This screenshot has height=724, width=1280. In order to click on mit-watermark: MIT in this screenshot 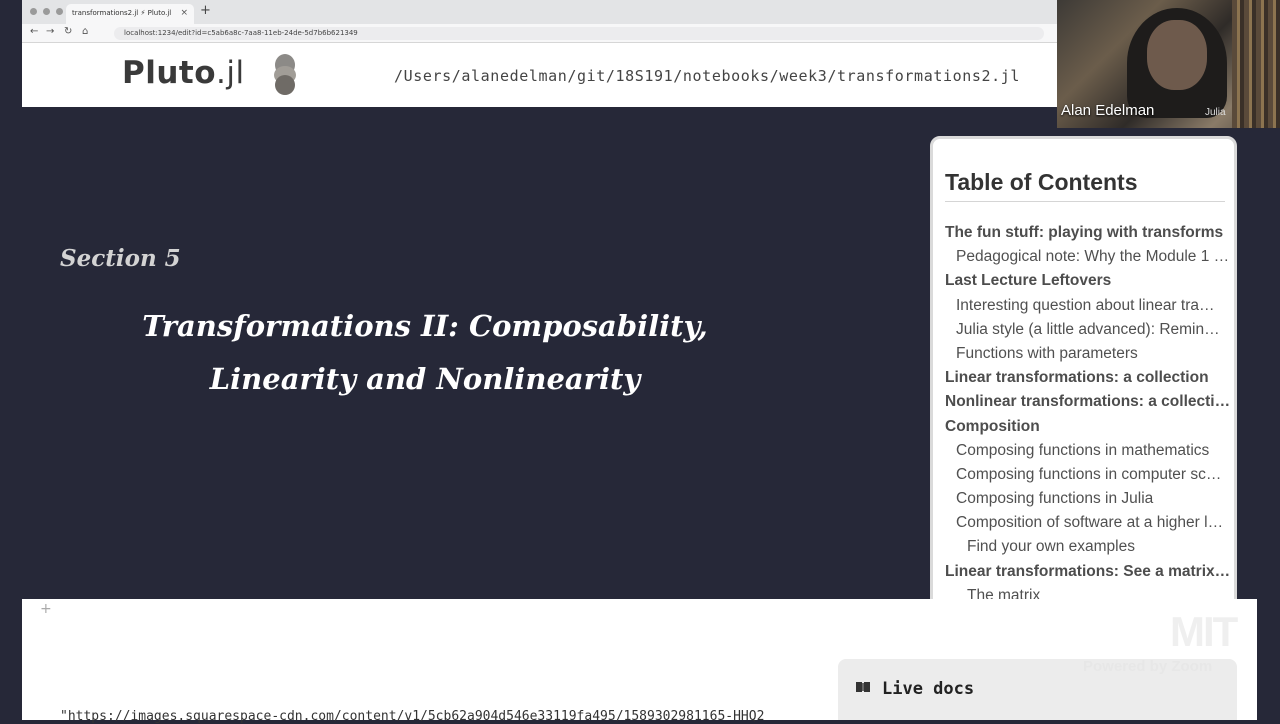, I will do `click(1204, 631)`.